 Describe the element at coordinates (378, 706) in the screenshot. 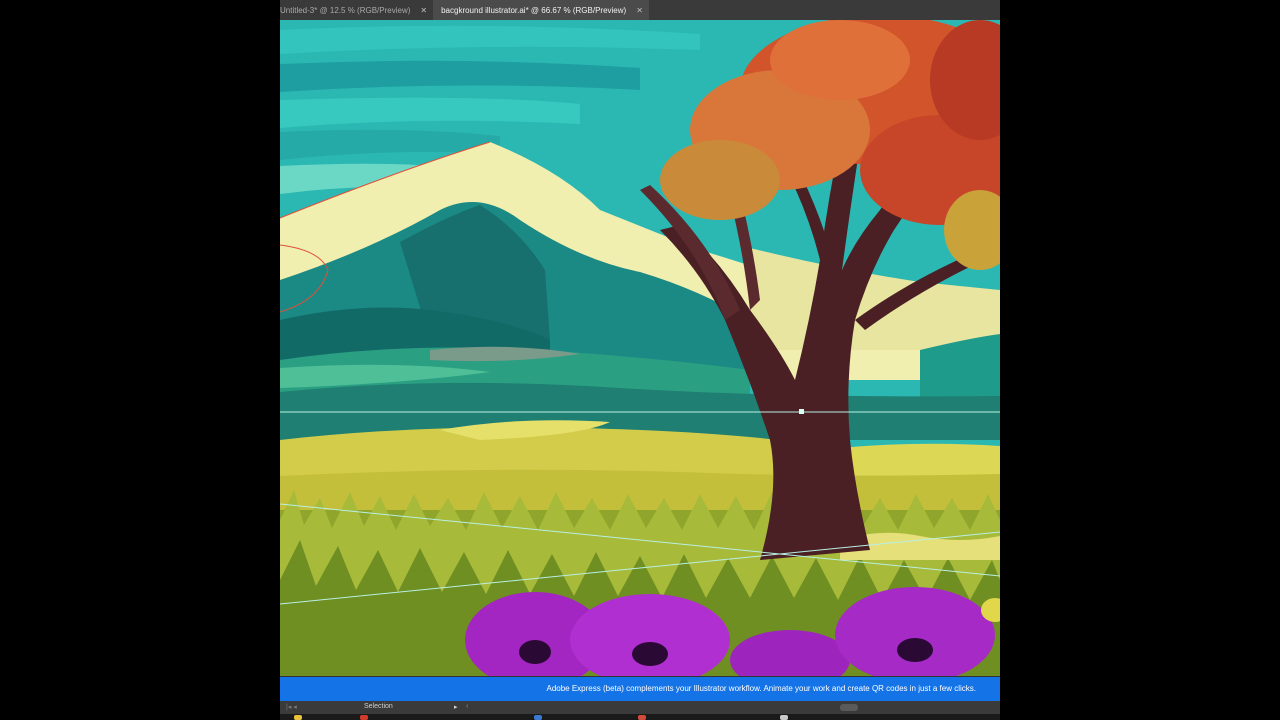

I see `current-tool-label: Selection` at that location.